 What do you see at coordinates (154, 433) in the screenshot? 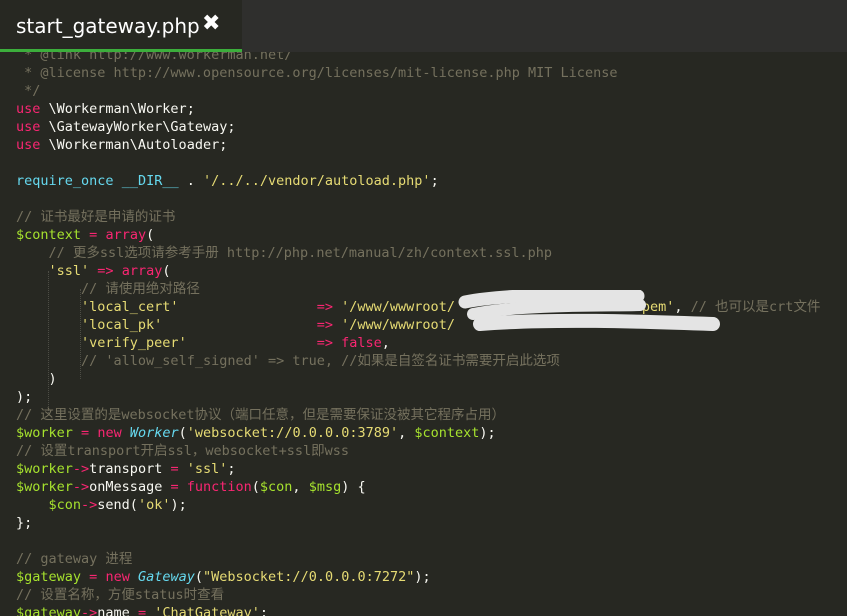
I see `class-token: Worker` at bounding box center [154, 433].